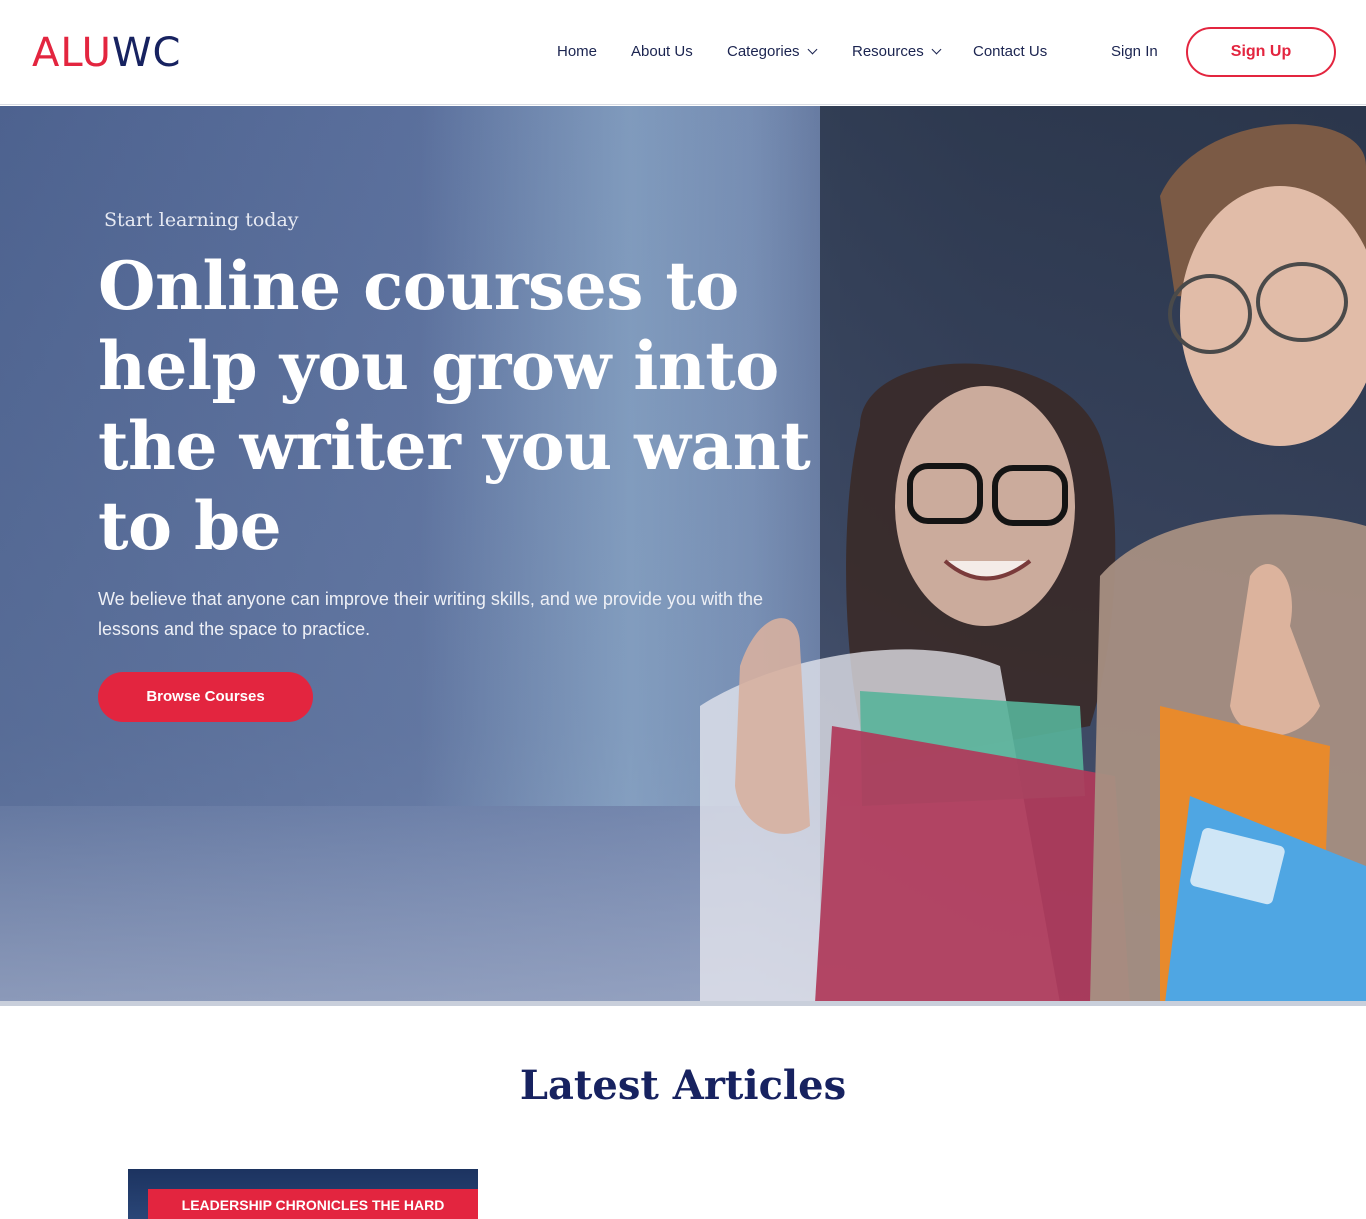  I want to click on nav-resources-label: Resources, so click(888, 51).